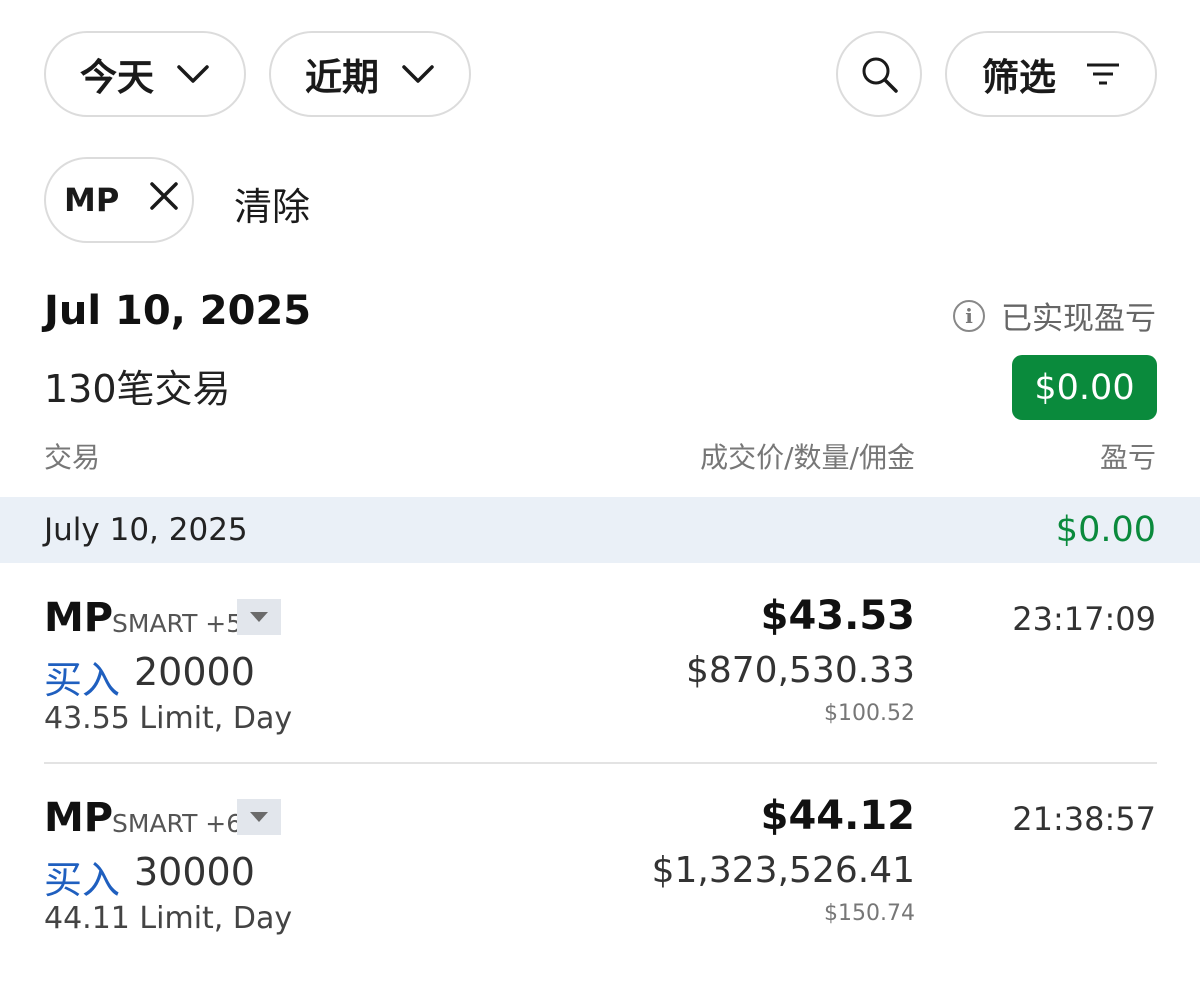 Image resolution: width=1200 pixels, height=1003 pixels. Describe the element at coordinates (837, 616) in the screenshot. I see `trade-price: $43.53` at that location.